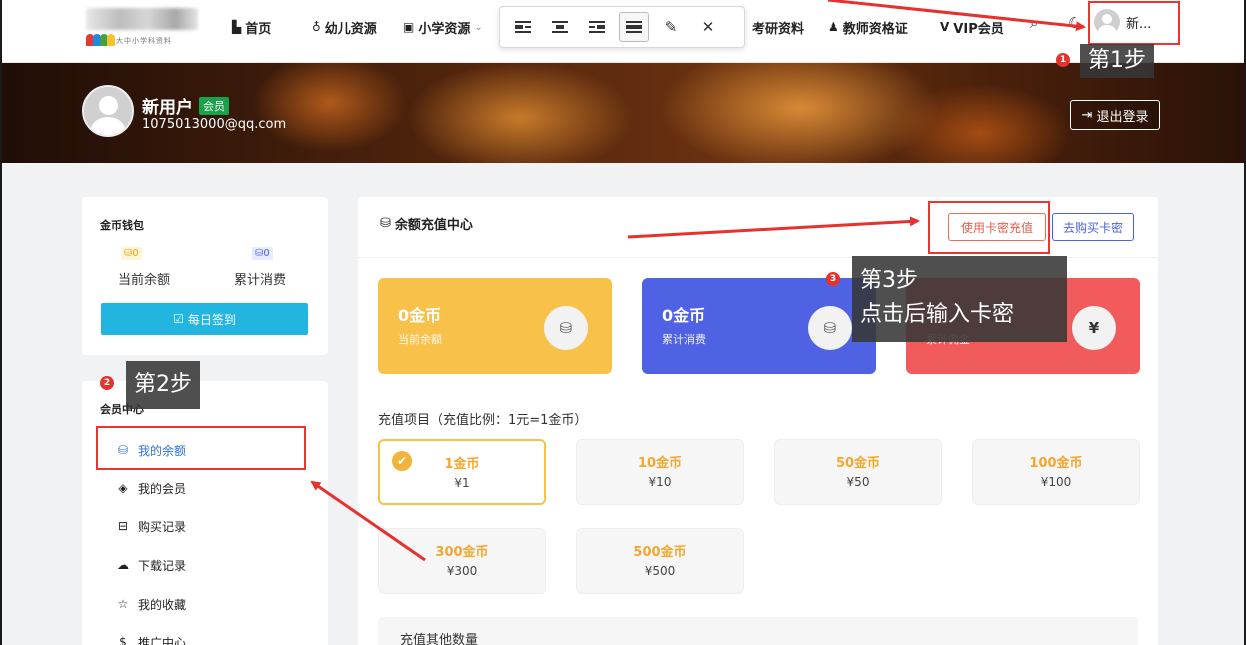 The height and width of the screenshot is (645, 1246). I want to click on logo-blurred-text, so click(142, 19).